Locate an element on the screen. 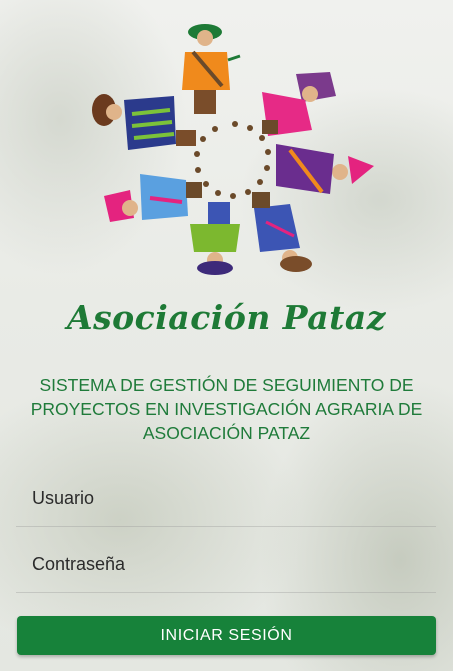 Image resolution: width=453 pixels, height=671 pixels. username-input is located at coordinates (226, 498).